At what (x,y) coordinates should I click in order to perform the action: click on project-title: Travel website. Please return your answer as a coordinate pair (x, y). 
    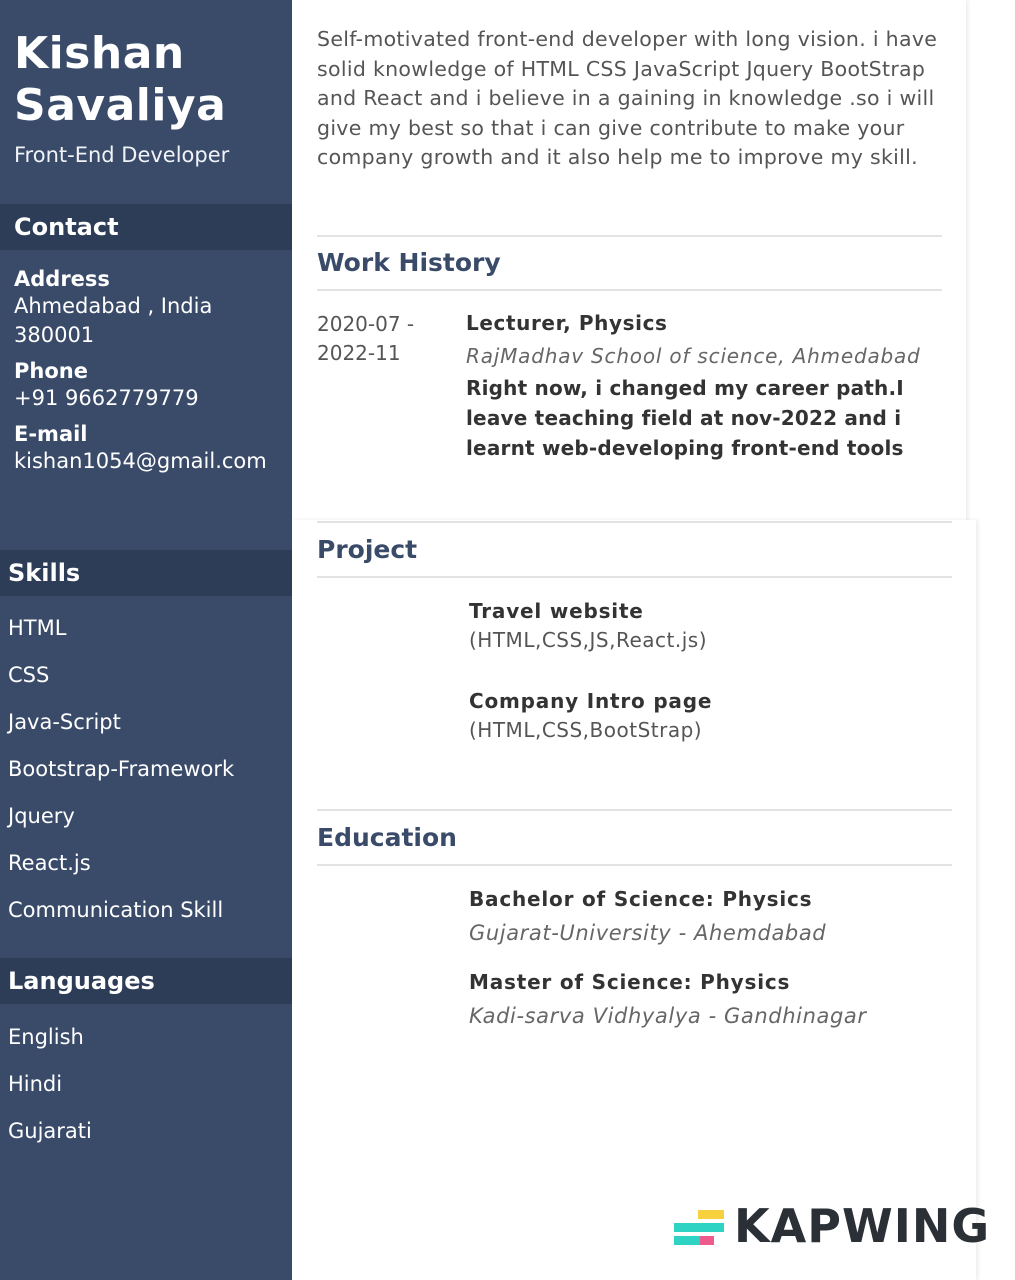
    Looking at the image, I should click on (556, 611).